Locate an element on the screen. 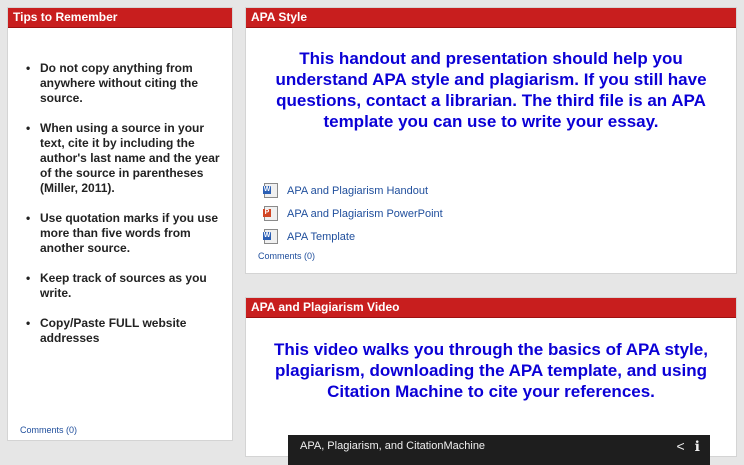 This screenshot has height=465, width=744. tips-comments-link: Comments (0) is located at coordinates (48, 430).